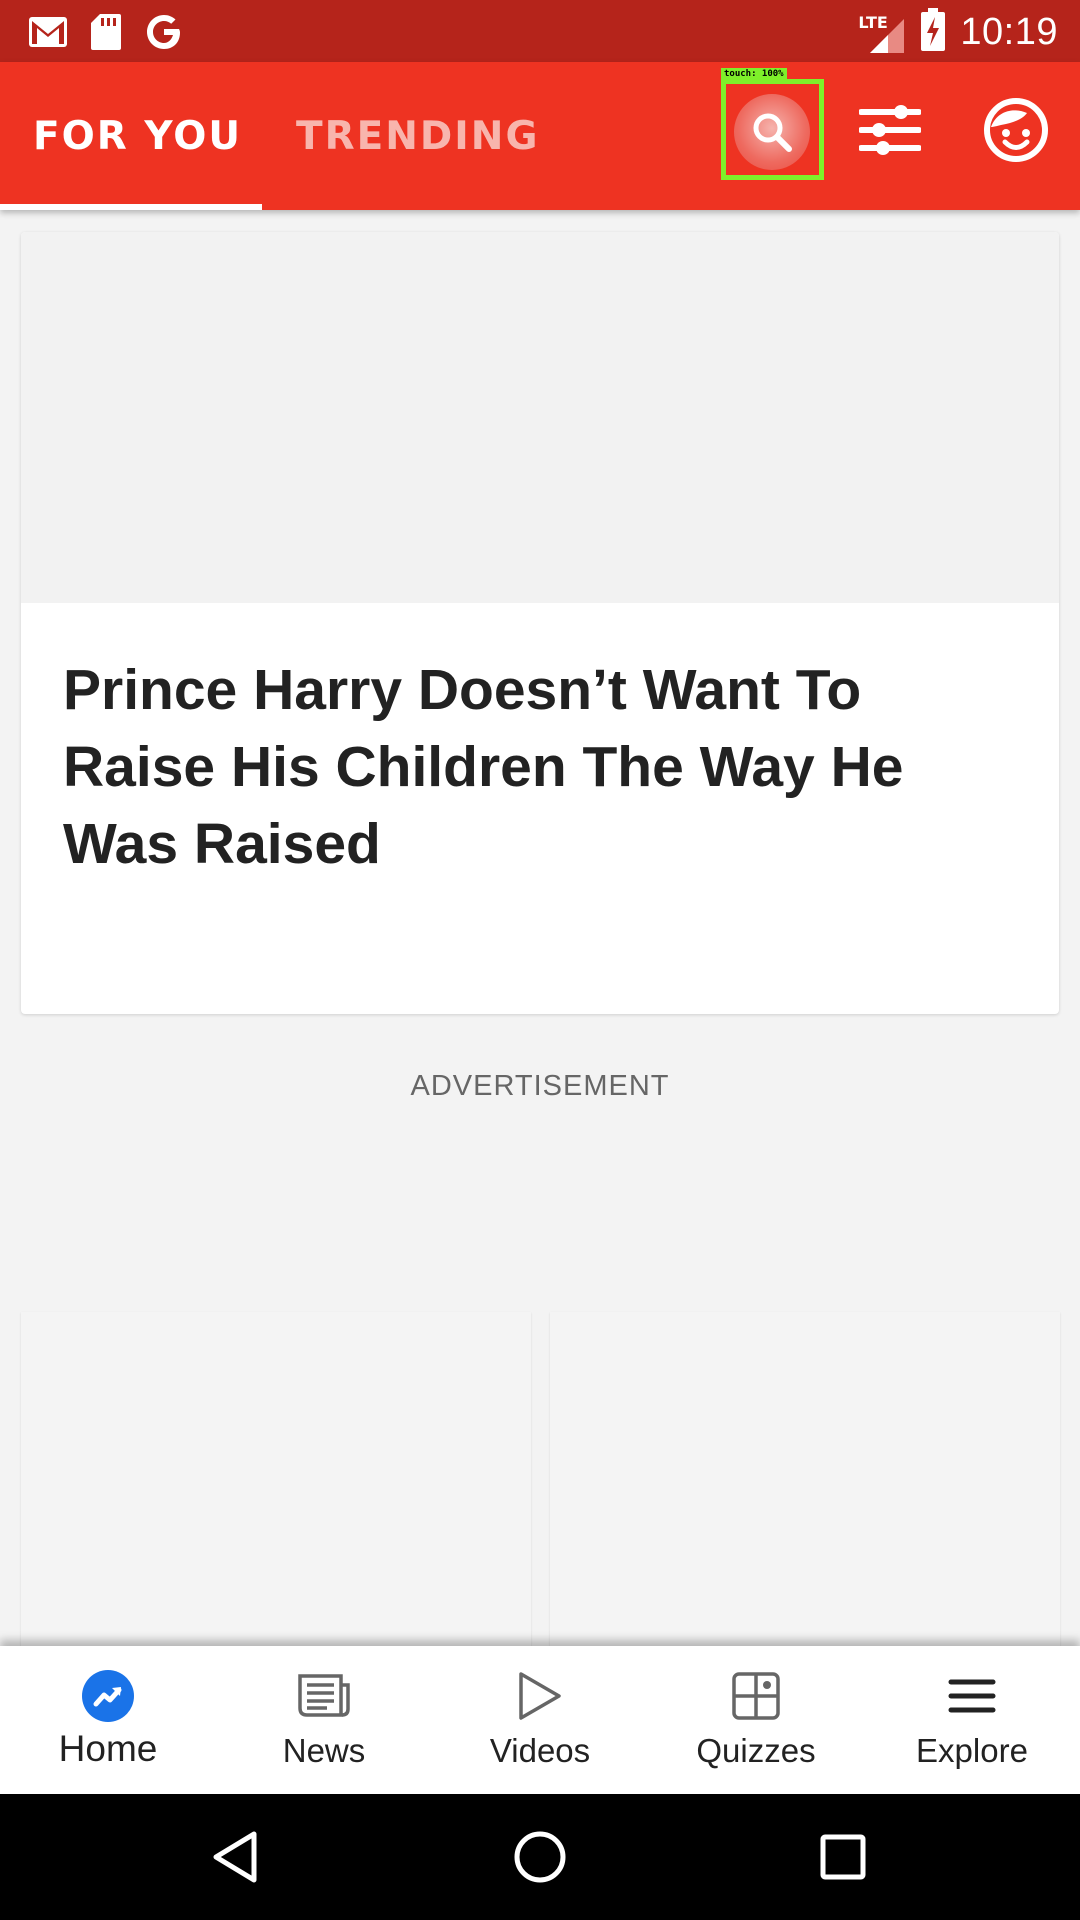 The width and height of the screenshot is (1080, 1920). I want to click on status-time: 10:19, so click(1009, 32).